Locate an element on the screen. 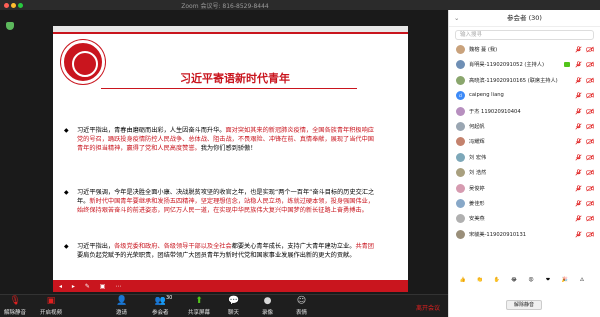 Image resolution: width=600 pixels, height=317 pixels. record-label: 录像 is located at coordinates (268, 313).